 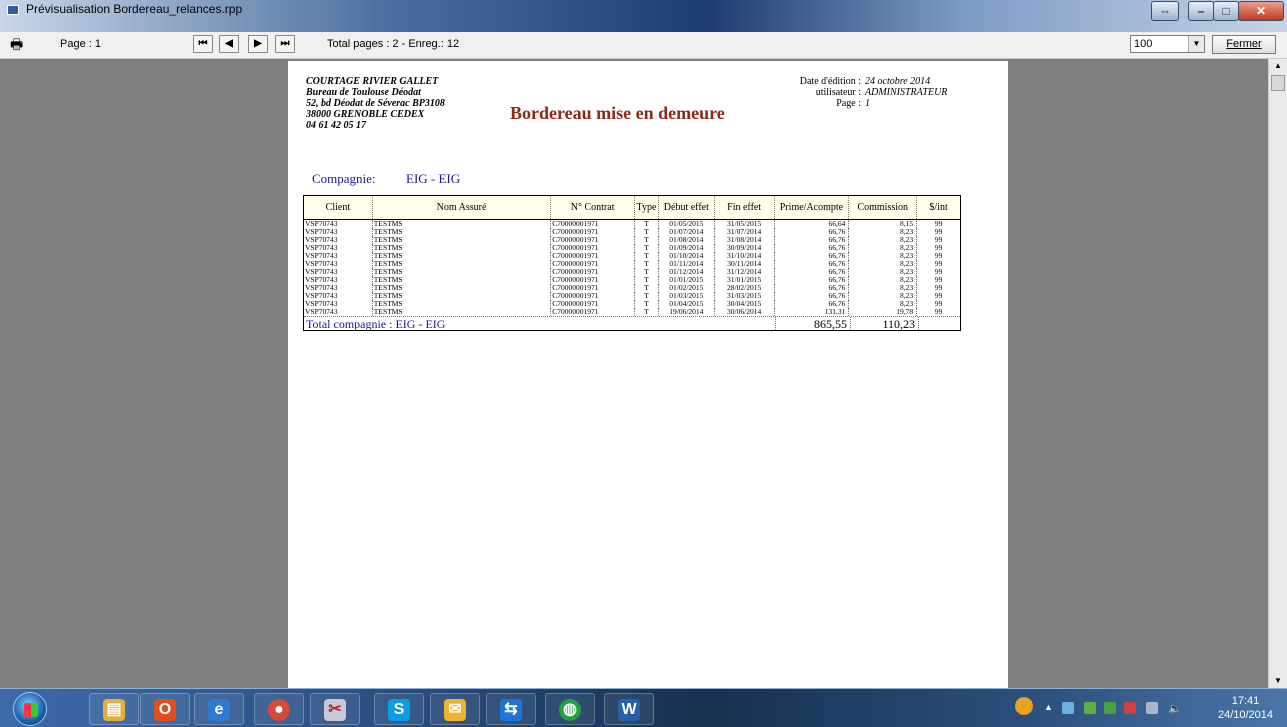 I want to click on report-title: Bordereau mise en demeure, so click(x=617, y=113).